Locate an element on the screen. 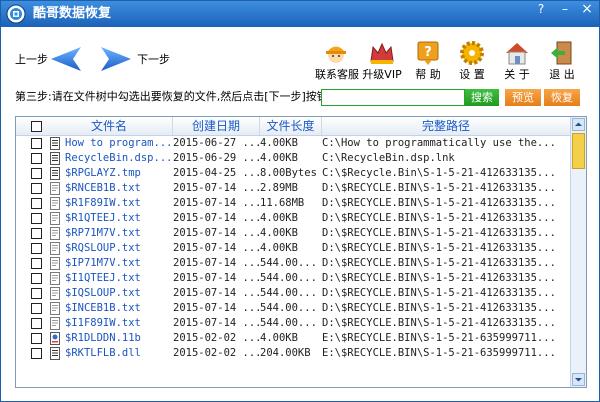  chevron-down-icon is located at coordinates (578, 380).